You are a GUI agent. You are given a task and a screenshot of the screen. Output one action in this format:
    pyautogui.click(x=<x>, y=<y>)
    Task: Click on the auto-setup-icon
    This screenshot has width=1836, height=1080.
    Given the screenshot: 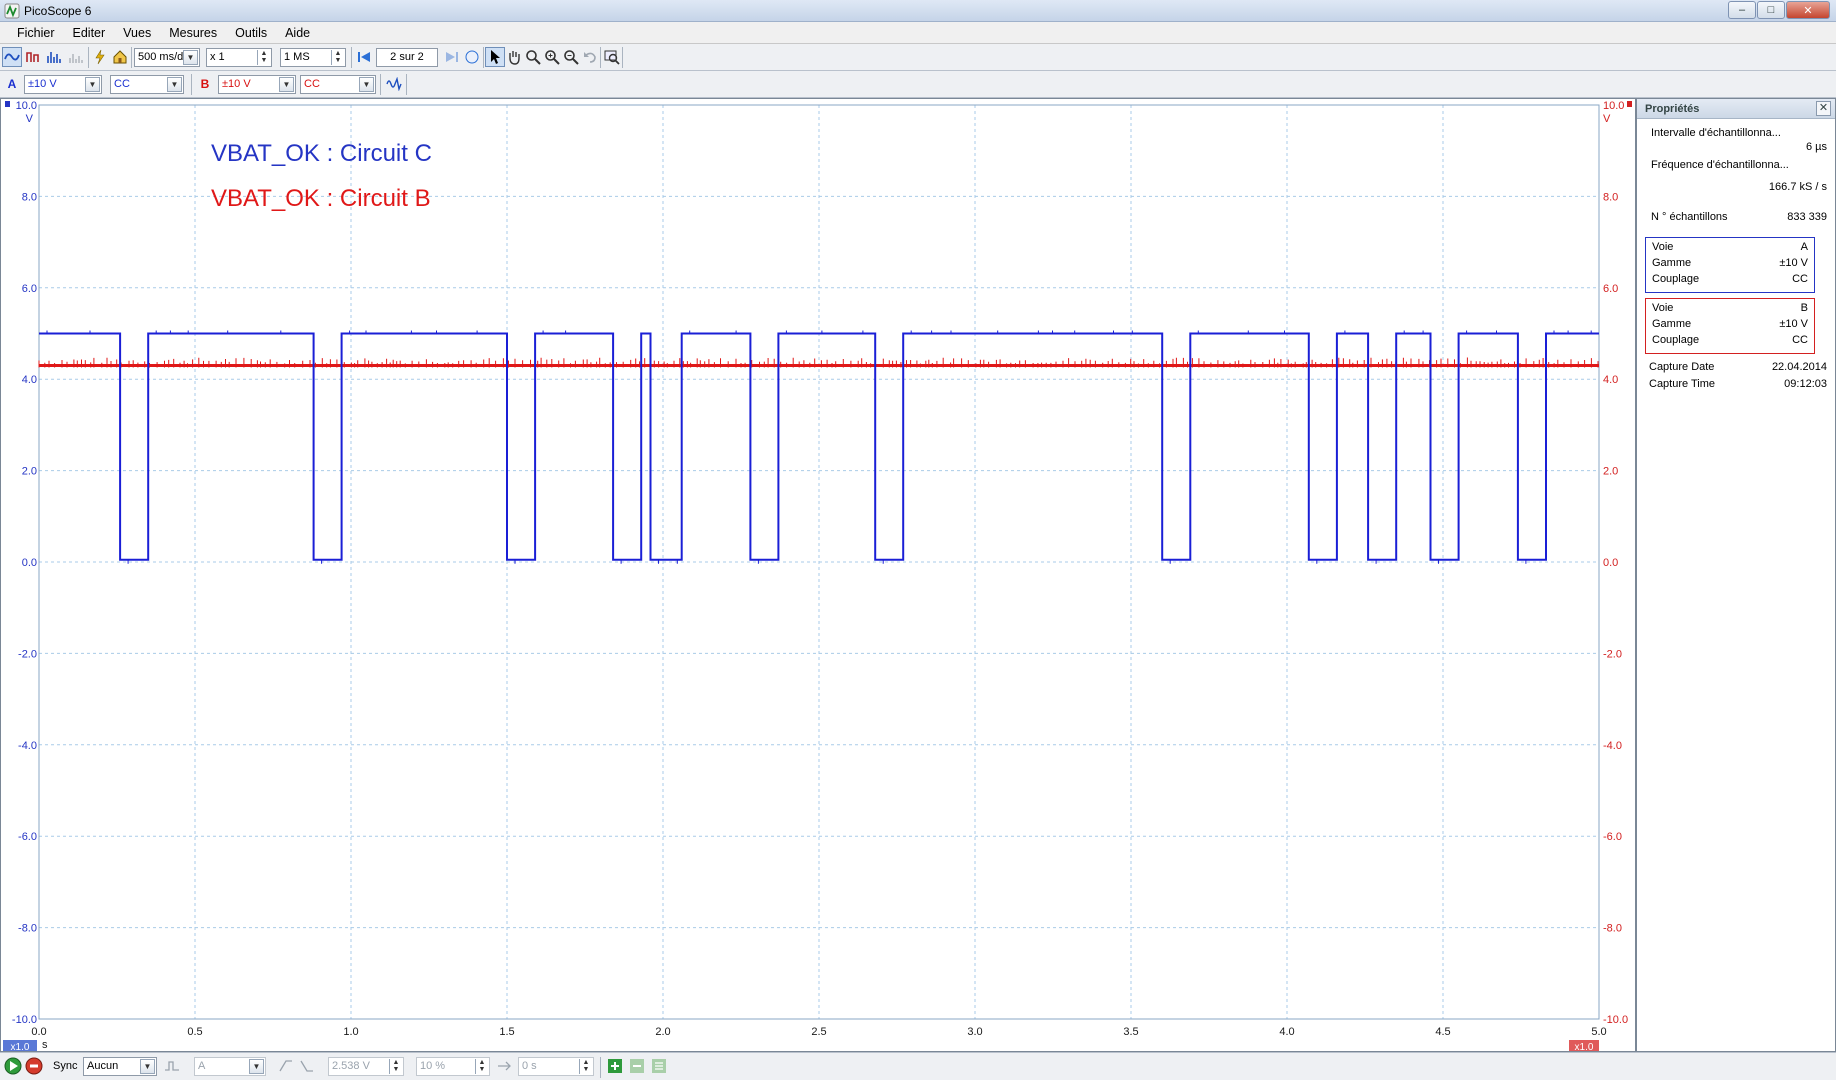 What is the action you would take?
    pyautogui.click(x=100, y=57)
    